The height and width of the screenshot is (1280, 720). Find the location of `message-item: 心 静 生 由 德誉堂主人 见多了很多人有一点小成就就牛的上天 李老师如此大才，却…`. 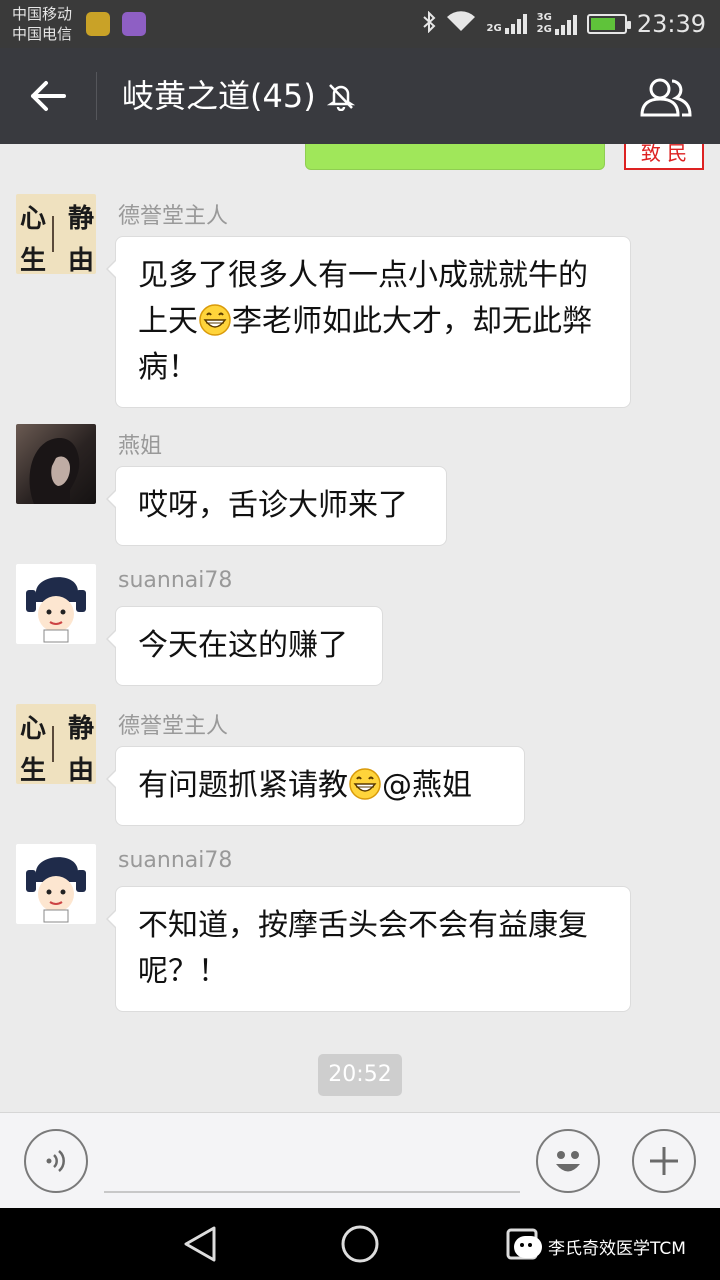

message-item: 心 静 生 由 德誉堂主人 见多了很多人有一点小成就就牛的上天 李老师如此大才，却… is located at coordinates (323, 301).